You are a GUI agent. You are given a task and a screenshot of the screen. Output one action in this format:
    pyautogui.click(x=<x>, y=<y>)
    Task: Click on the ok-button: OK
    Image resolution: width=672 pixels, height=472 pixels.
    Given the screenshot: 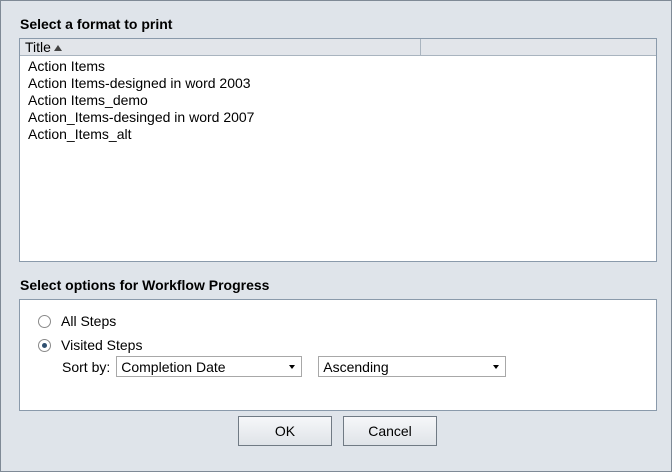 What is the action you would take?
    pyautogui.click(x=285, y=431)
    